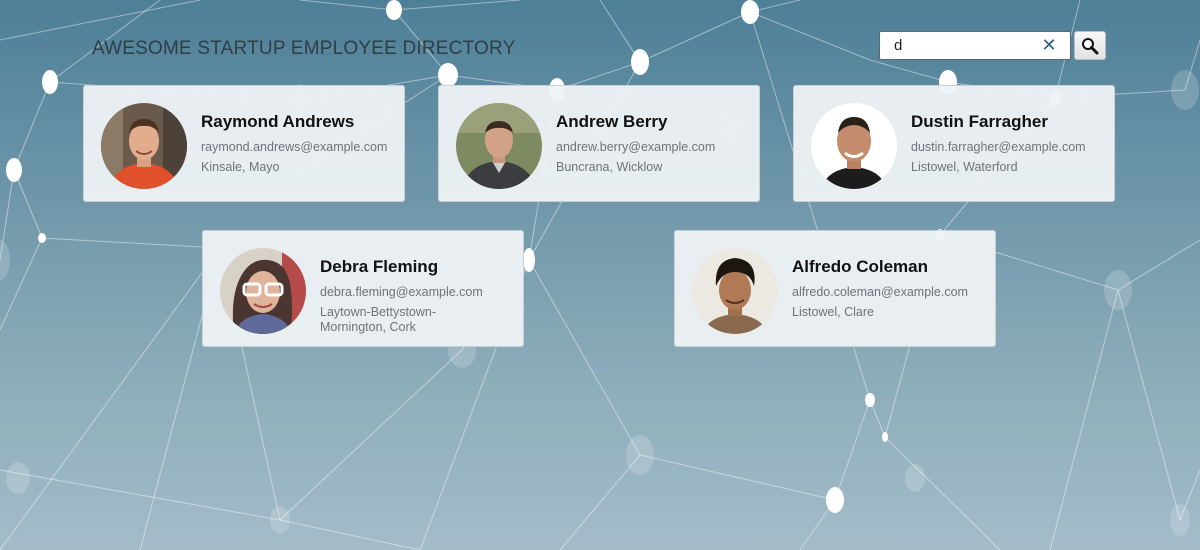 This screenshot has width=1200, height=550. I want to click on employee-email: debra.fleming@example.com, so click(401, 292).